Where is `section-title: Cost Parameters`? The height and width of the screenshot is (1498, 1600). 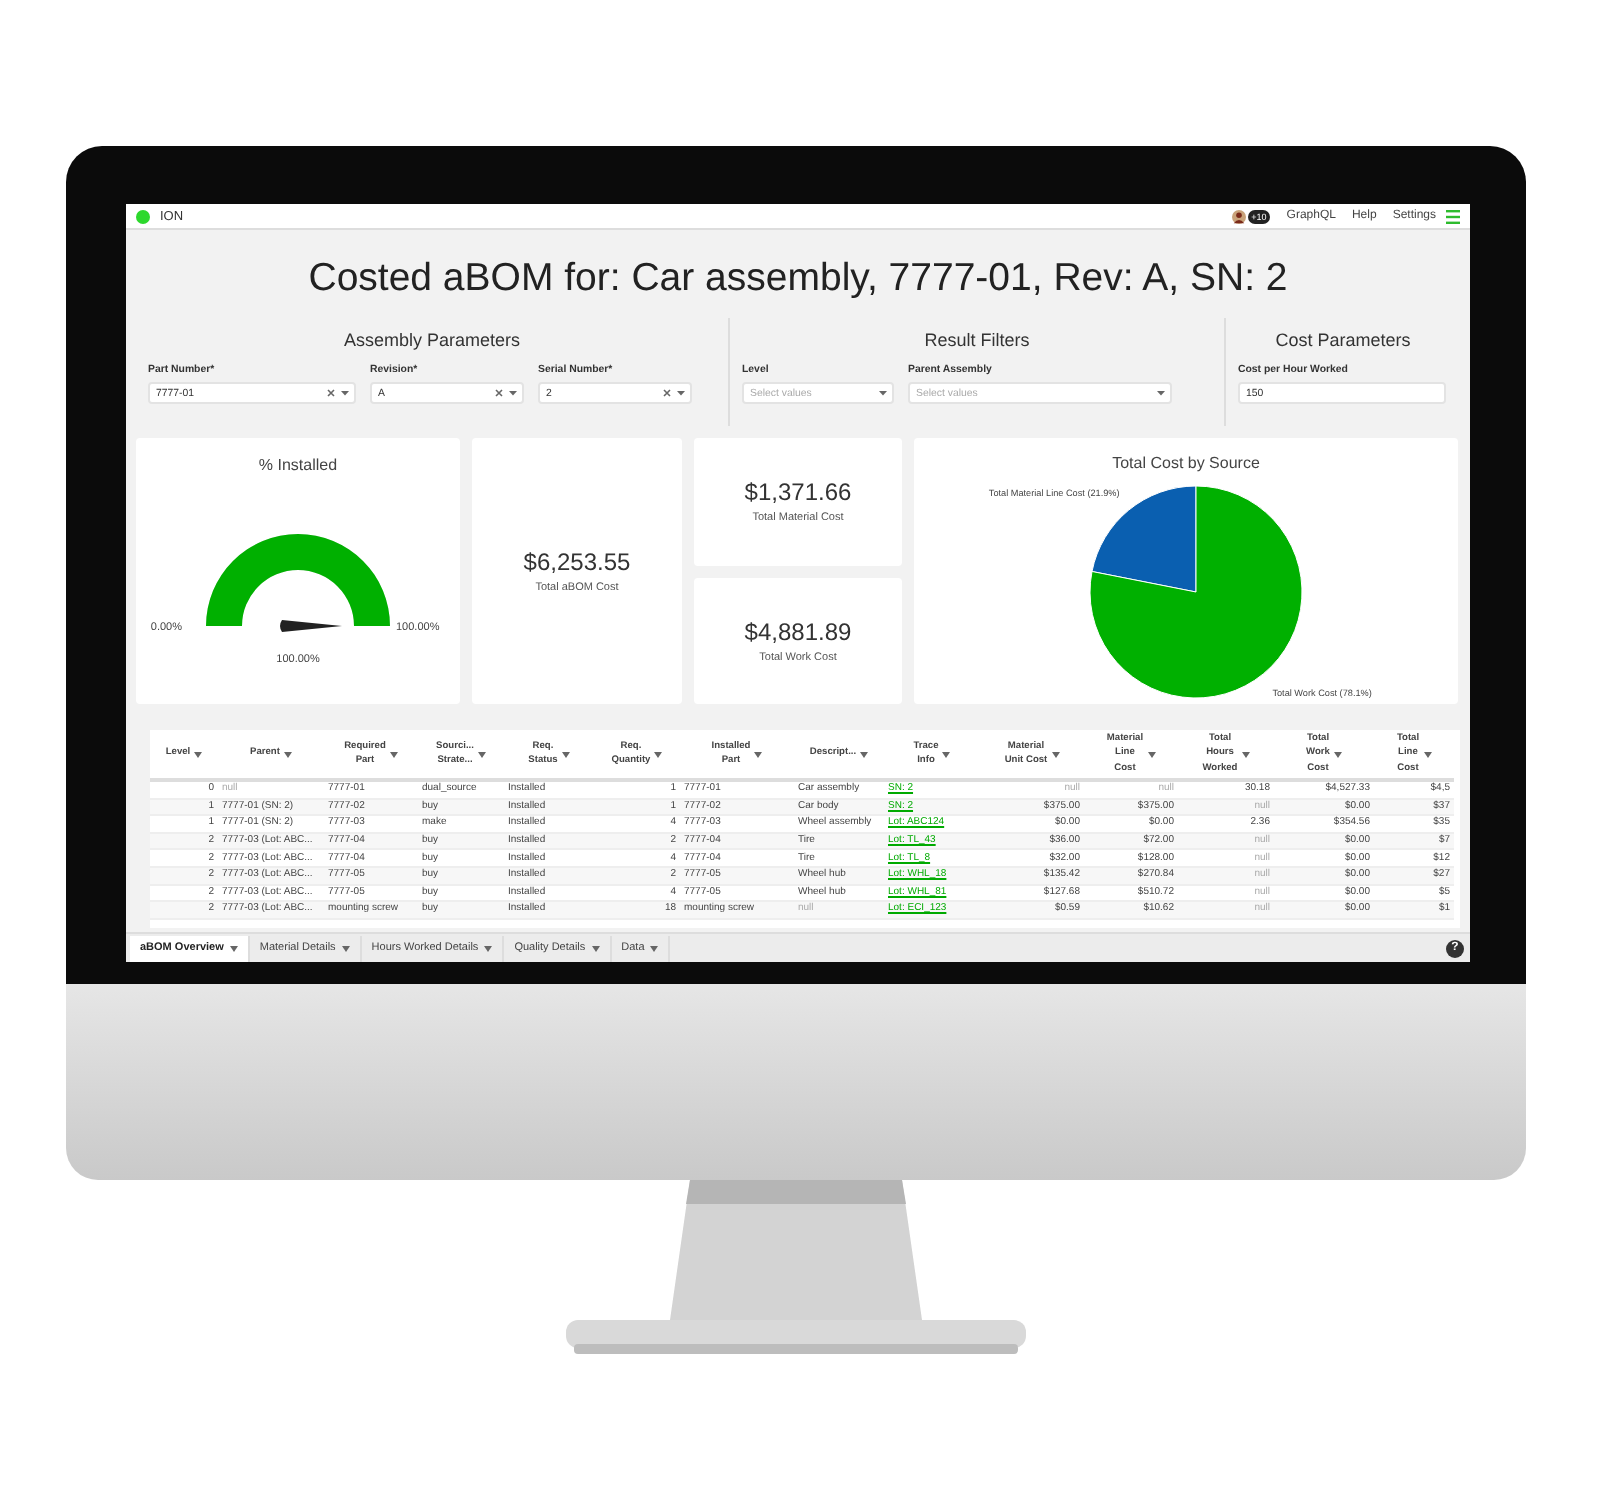
section-title: Cost Parameters is located at coordinates (1343, 340).